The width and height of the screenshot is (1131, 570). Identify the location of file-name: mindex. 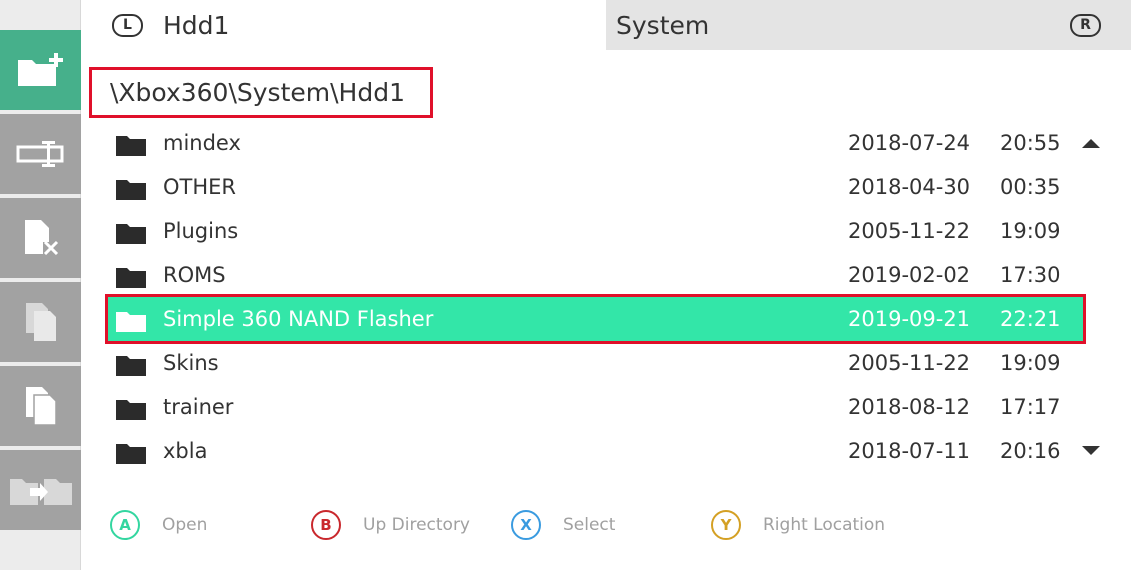
(202, 143).